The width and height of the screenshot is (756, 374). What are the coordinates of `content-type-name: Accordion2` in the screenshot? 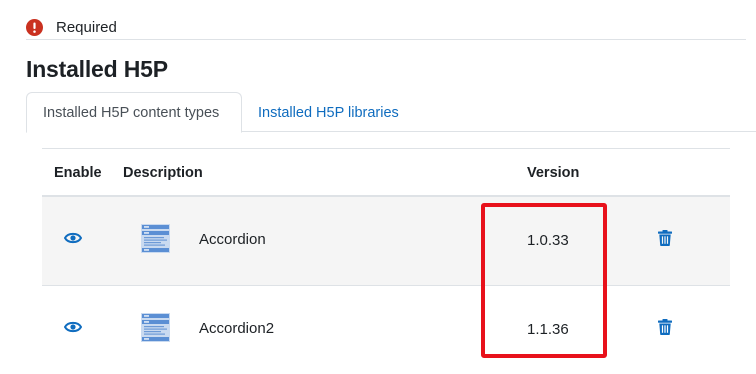 It's located at (237, 328).